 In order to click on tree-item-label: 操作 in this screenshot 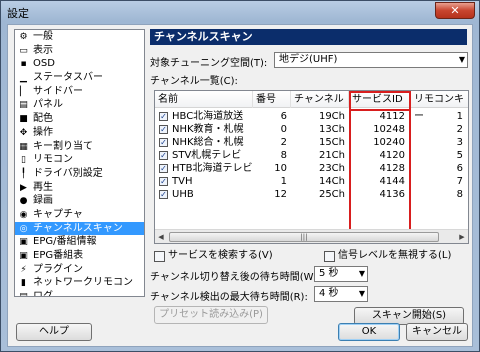, I will do `click(43, 132)`.